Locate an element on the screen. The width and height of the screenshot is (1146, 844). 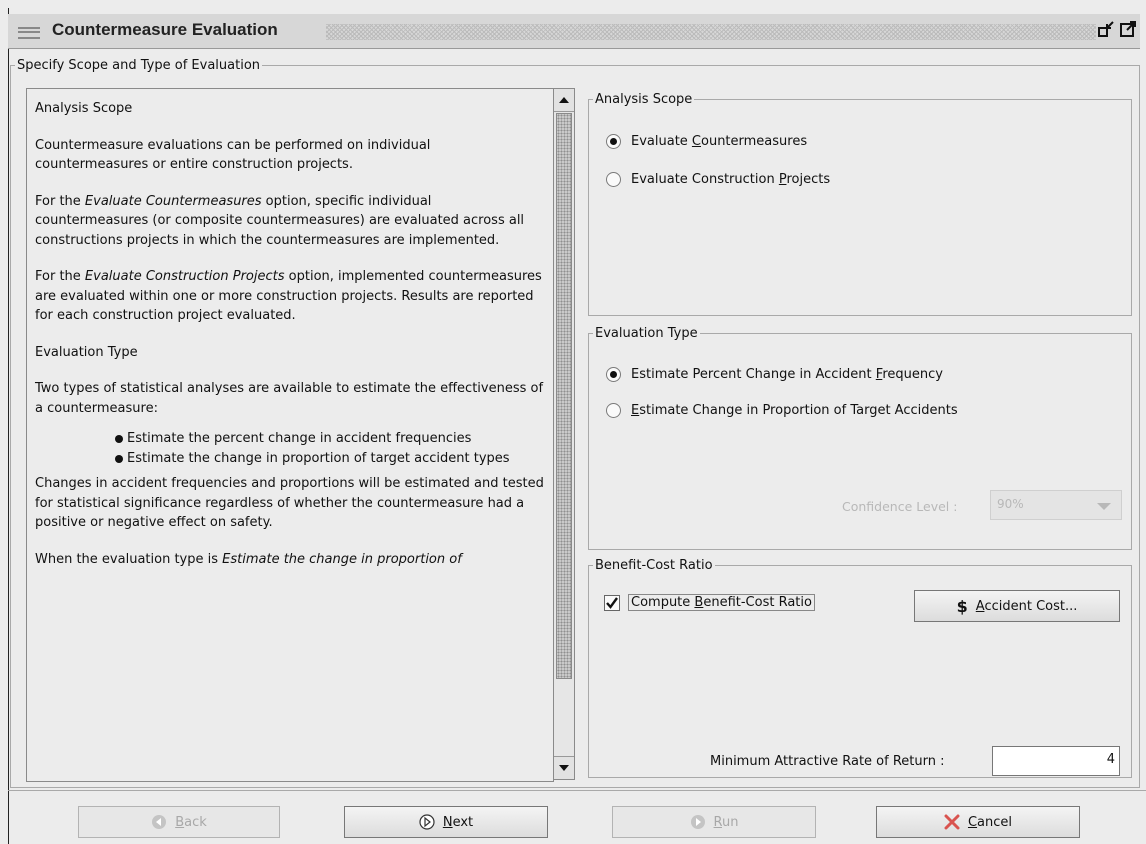
confidence-level-value: 90% is located at coordinates (1010, 504).